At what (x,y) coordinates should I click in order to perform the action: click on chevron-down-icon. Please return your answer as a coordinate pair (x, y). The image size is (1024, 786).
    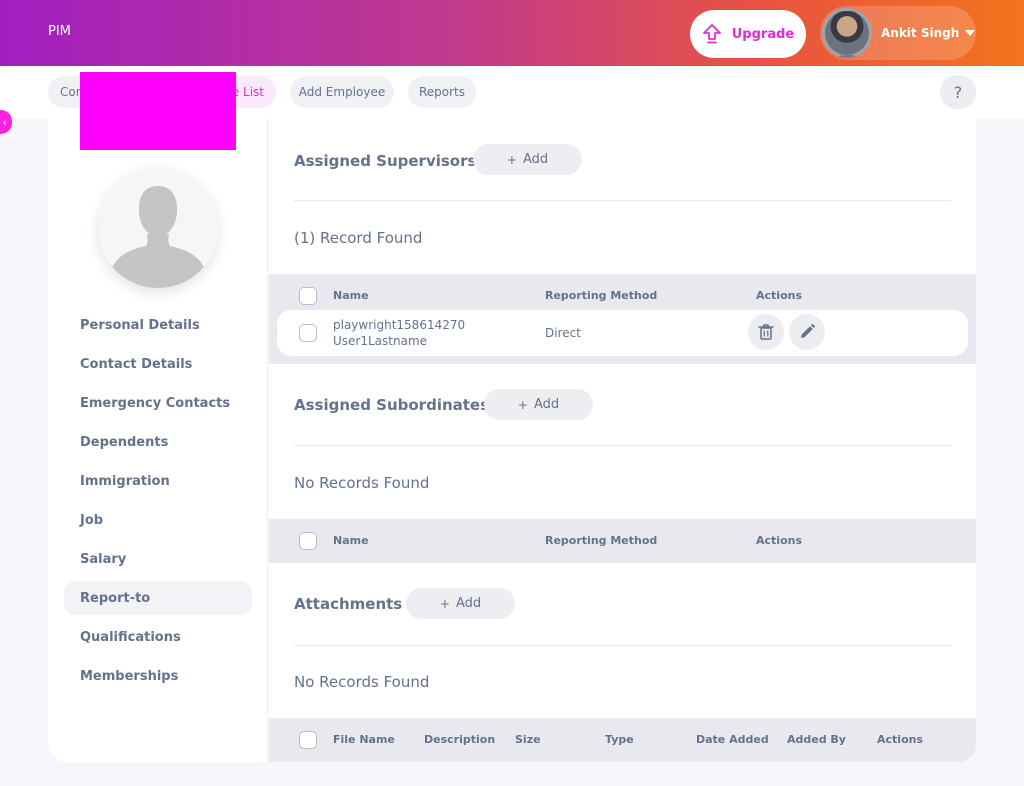
    Looking at the image, I should click on (970, 33).